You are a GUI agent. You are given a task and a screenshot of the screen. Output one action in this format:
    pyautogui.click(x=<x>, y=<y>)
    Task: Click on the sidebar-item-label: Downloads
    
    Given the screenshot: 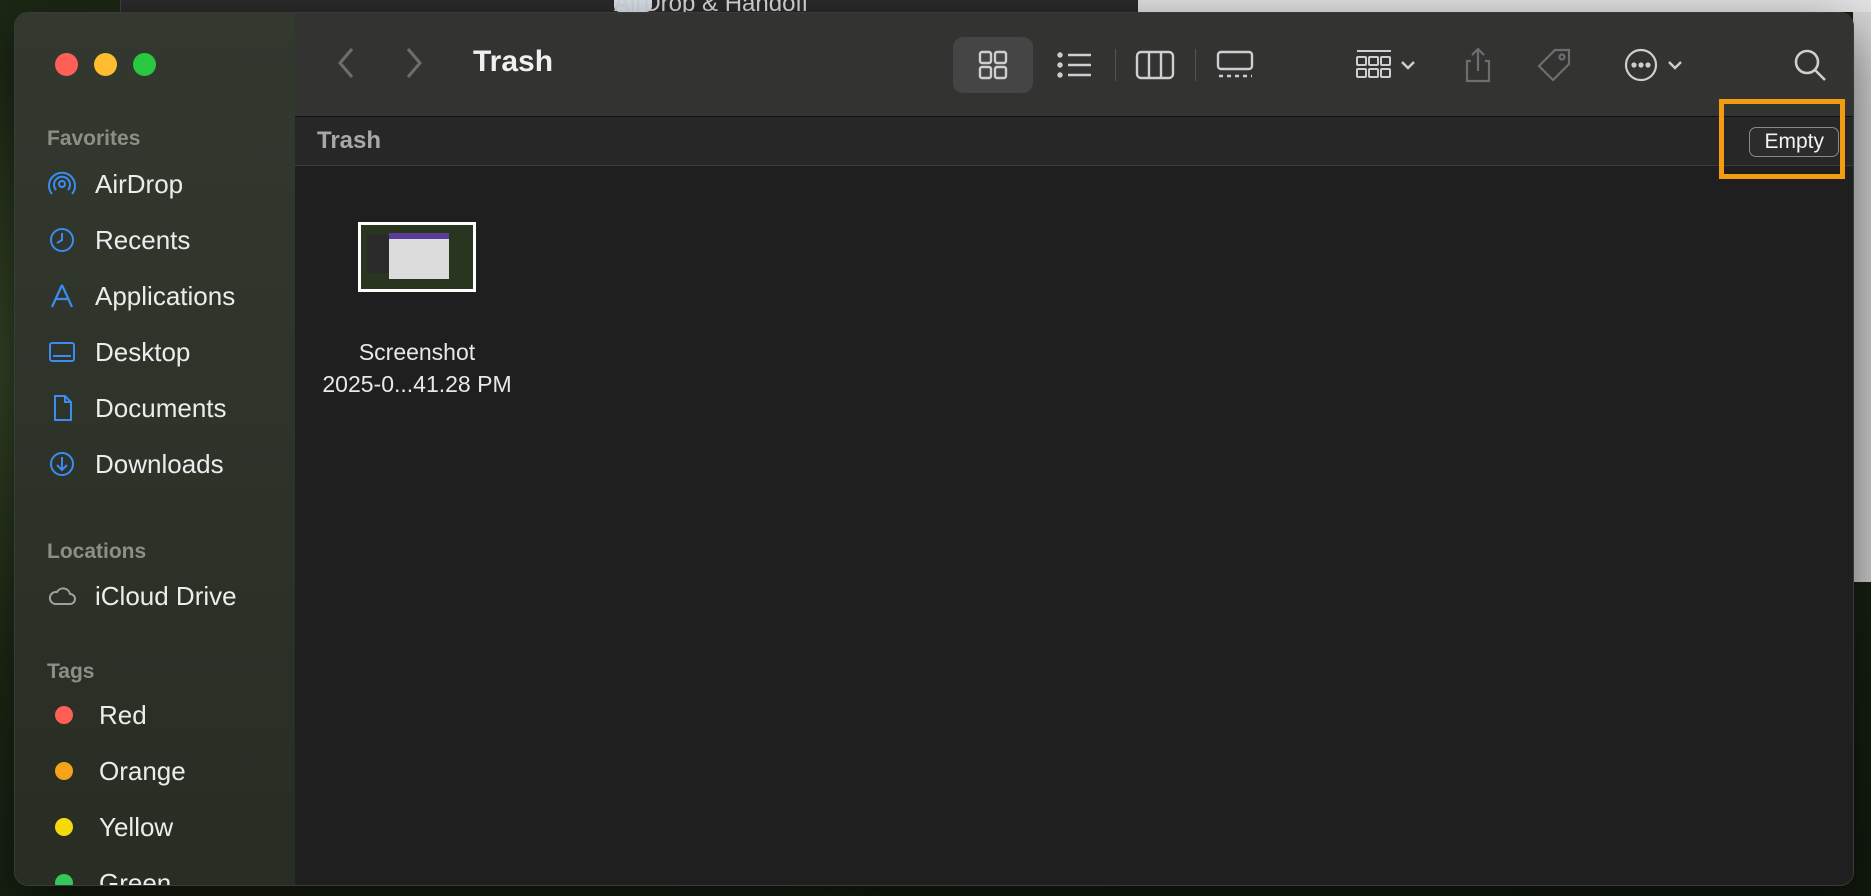 What is the action you would take?
    pyautogui.click(x=159, y=463)
    